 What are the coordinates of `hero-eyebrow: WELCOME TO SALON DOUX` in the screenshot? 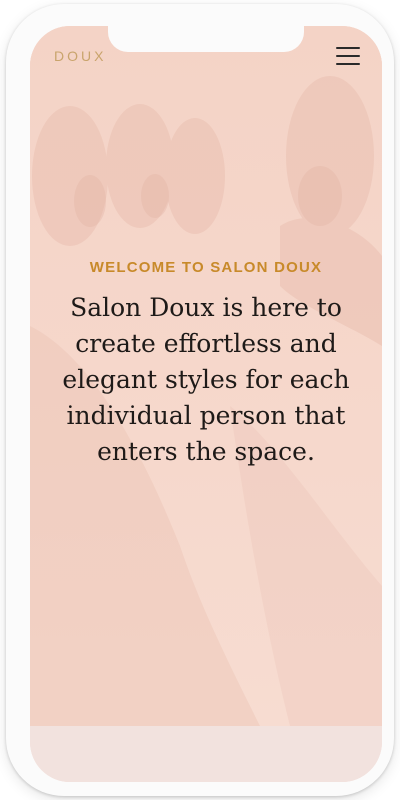 It's located at (206, 267).